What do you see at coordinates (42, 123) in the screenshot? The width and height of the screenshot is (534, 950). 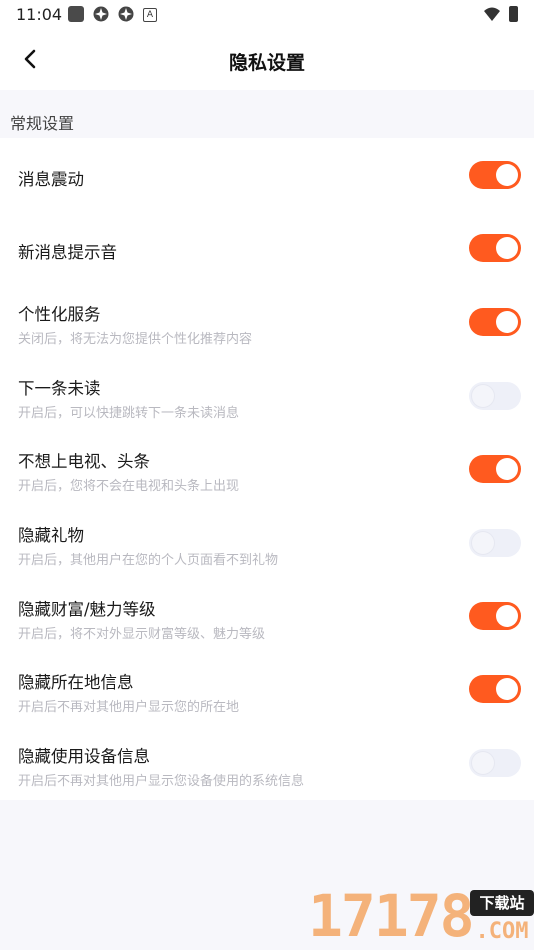 I see `section-label: 常规设置` at bounding box center [42, 123].